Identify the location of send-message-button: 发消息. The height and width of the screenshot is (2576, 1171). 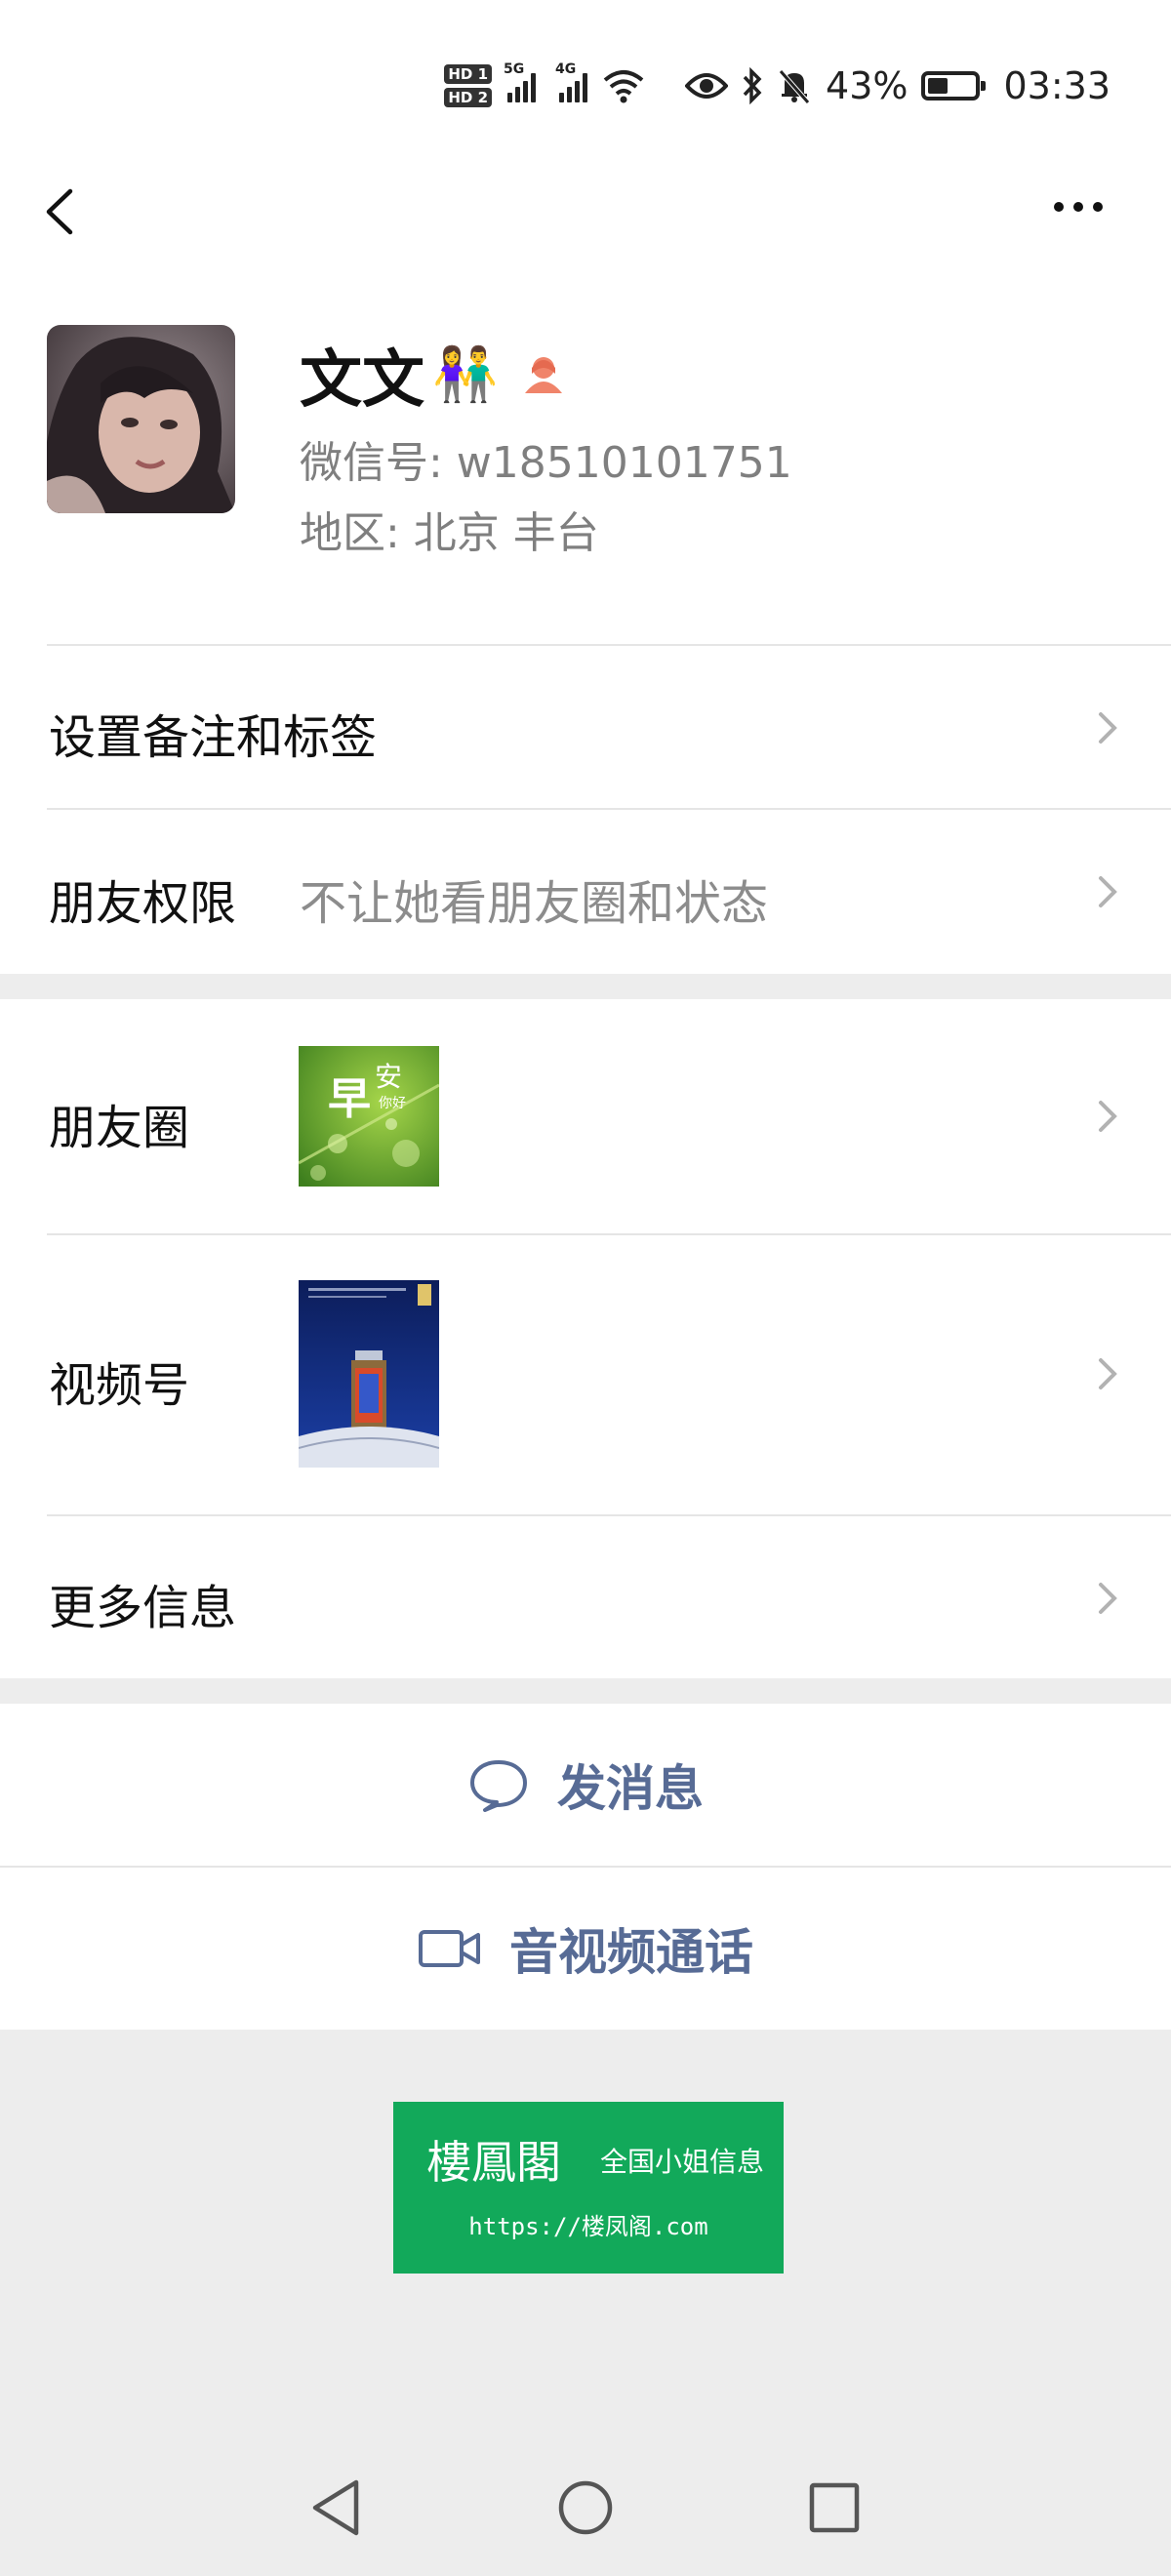
(585, 1785).